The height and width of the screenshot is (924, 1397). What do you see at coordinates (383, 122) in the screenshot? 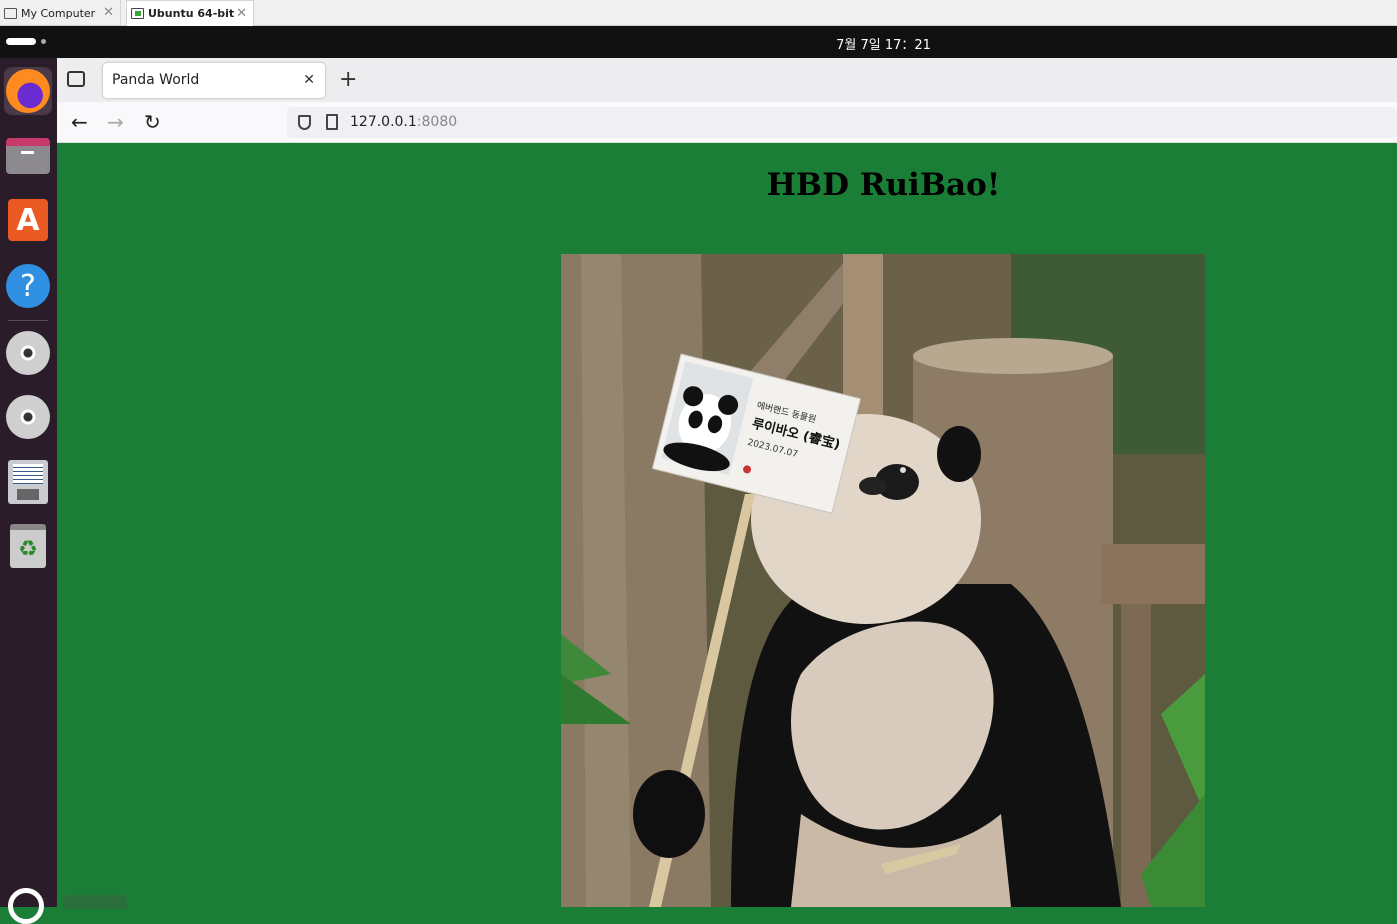
I see `url-host: 127.0.0.1` at bounding box center [383, 122].